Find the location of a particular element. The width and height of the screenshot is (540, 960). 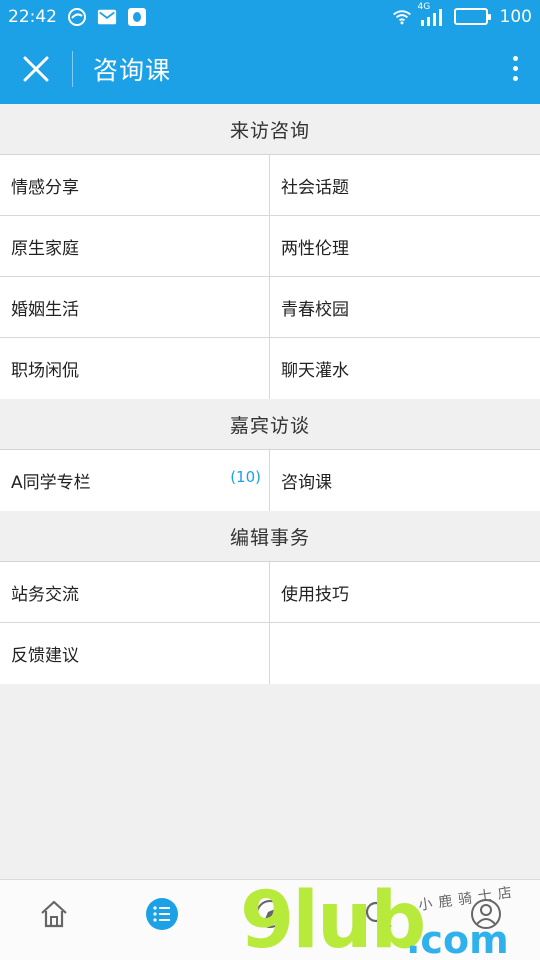

page-title: 咨询课 is located at coordinates (132, 70).